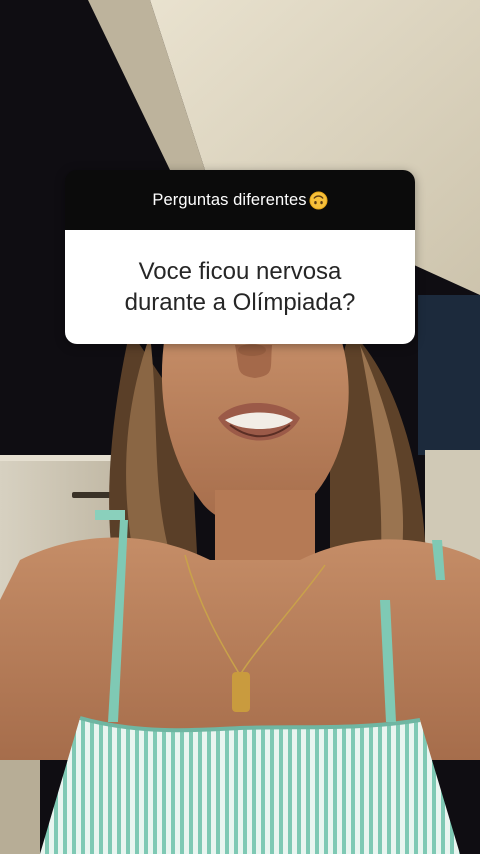 The height and width of the screenshot is (854, 480). What do you see at coordinates (229, 199) in the screenshot?
I see `question-sticker-title: Perguntas diferentes` at bounding box center [229, 199].